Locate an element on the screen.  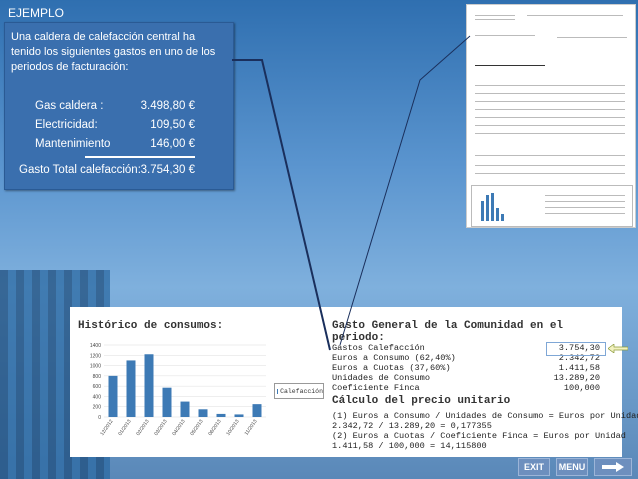
x-tick-label: 05/2013 is located at coordinates (196, 428).